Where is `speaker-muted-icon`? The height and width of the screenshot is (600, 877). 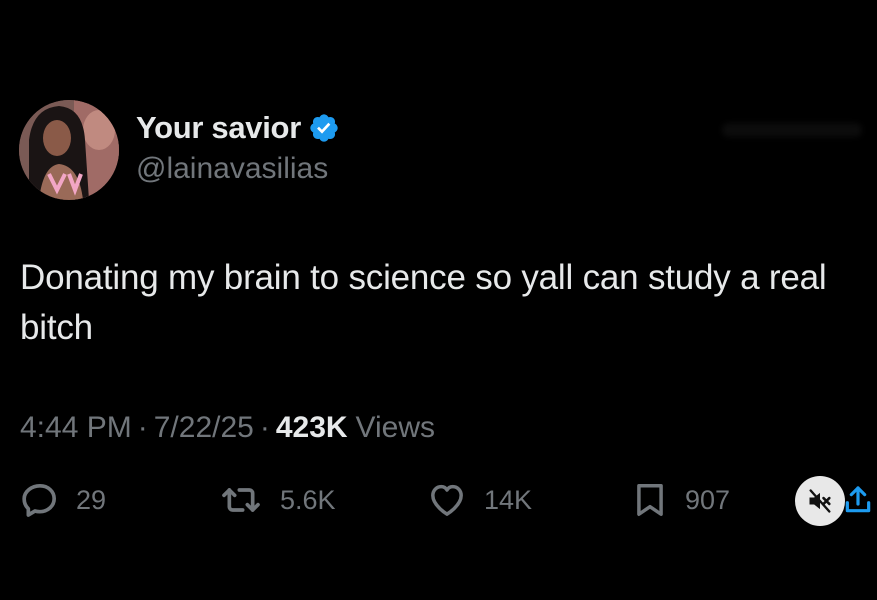
speaker-muted-icon is located at coordinates (820, 501).